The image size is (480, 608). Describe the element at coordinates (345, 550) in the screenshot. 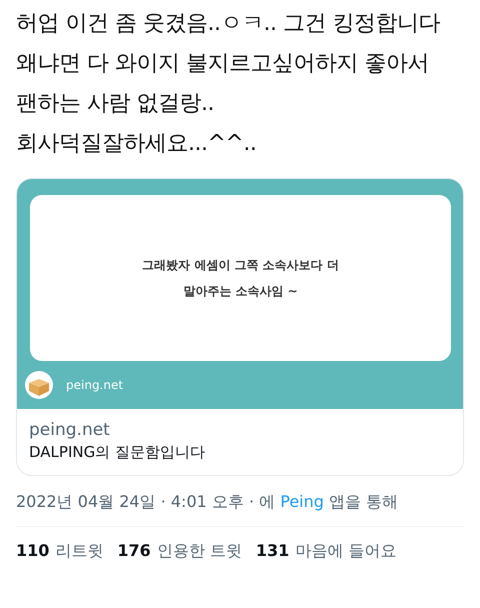

I see `stat-label: 마음에 들어요` at that location.